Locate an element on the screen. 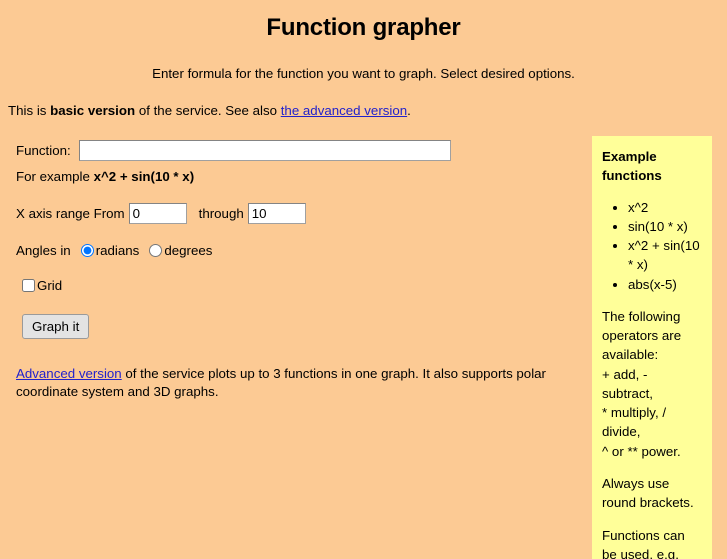 This screenshot has height=559, width=727. x-through-input is located at coordinates (276, 213).